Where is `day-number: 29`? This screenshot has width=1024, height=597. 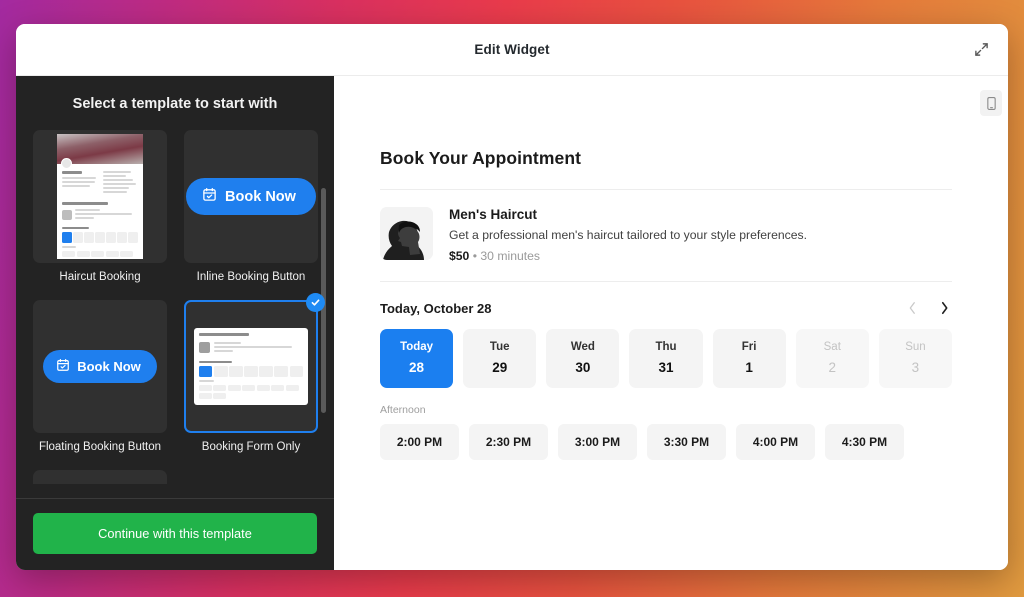 day-number: 29 is located at coordinates (500, 367).